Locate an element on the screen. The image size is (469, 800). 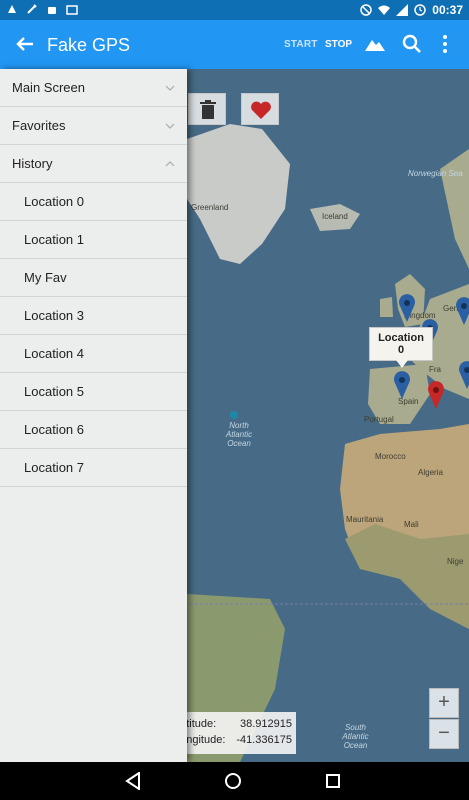
zoom-out-button: − is located at coordinates (444, 734).